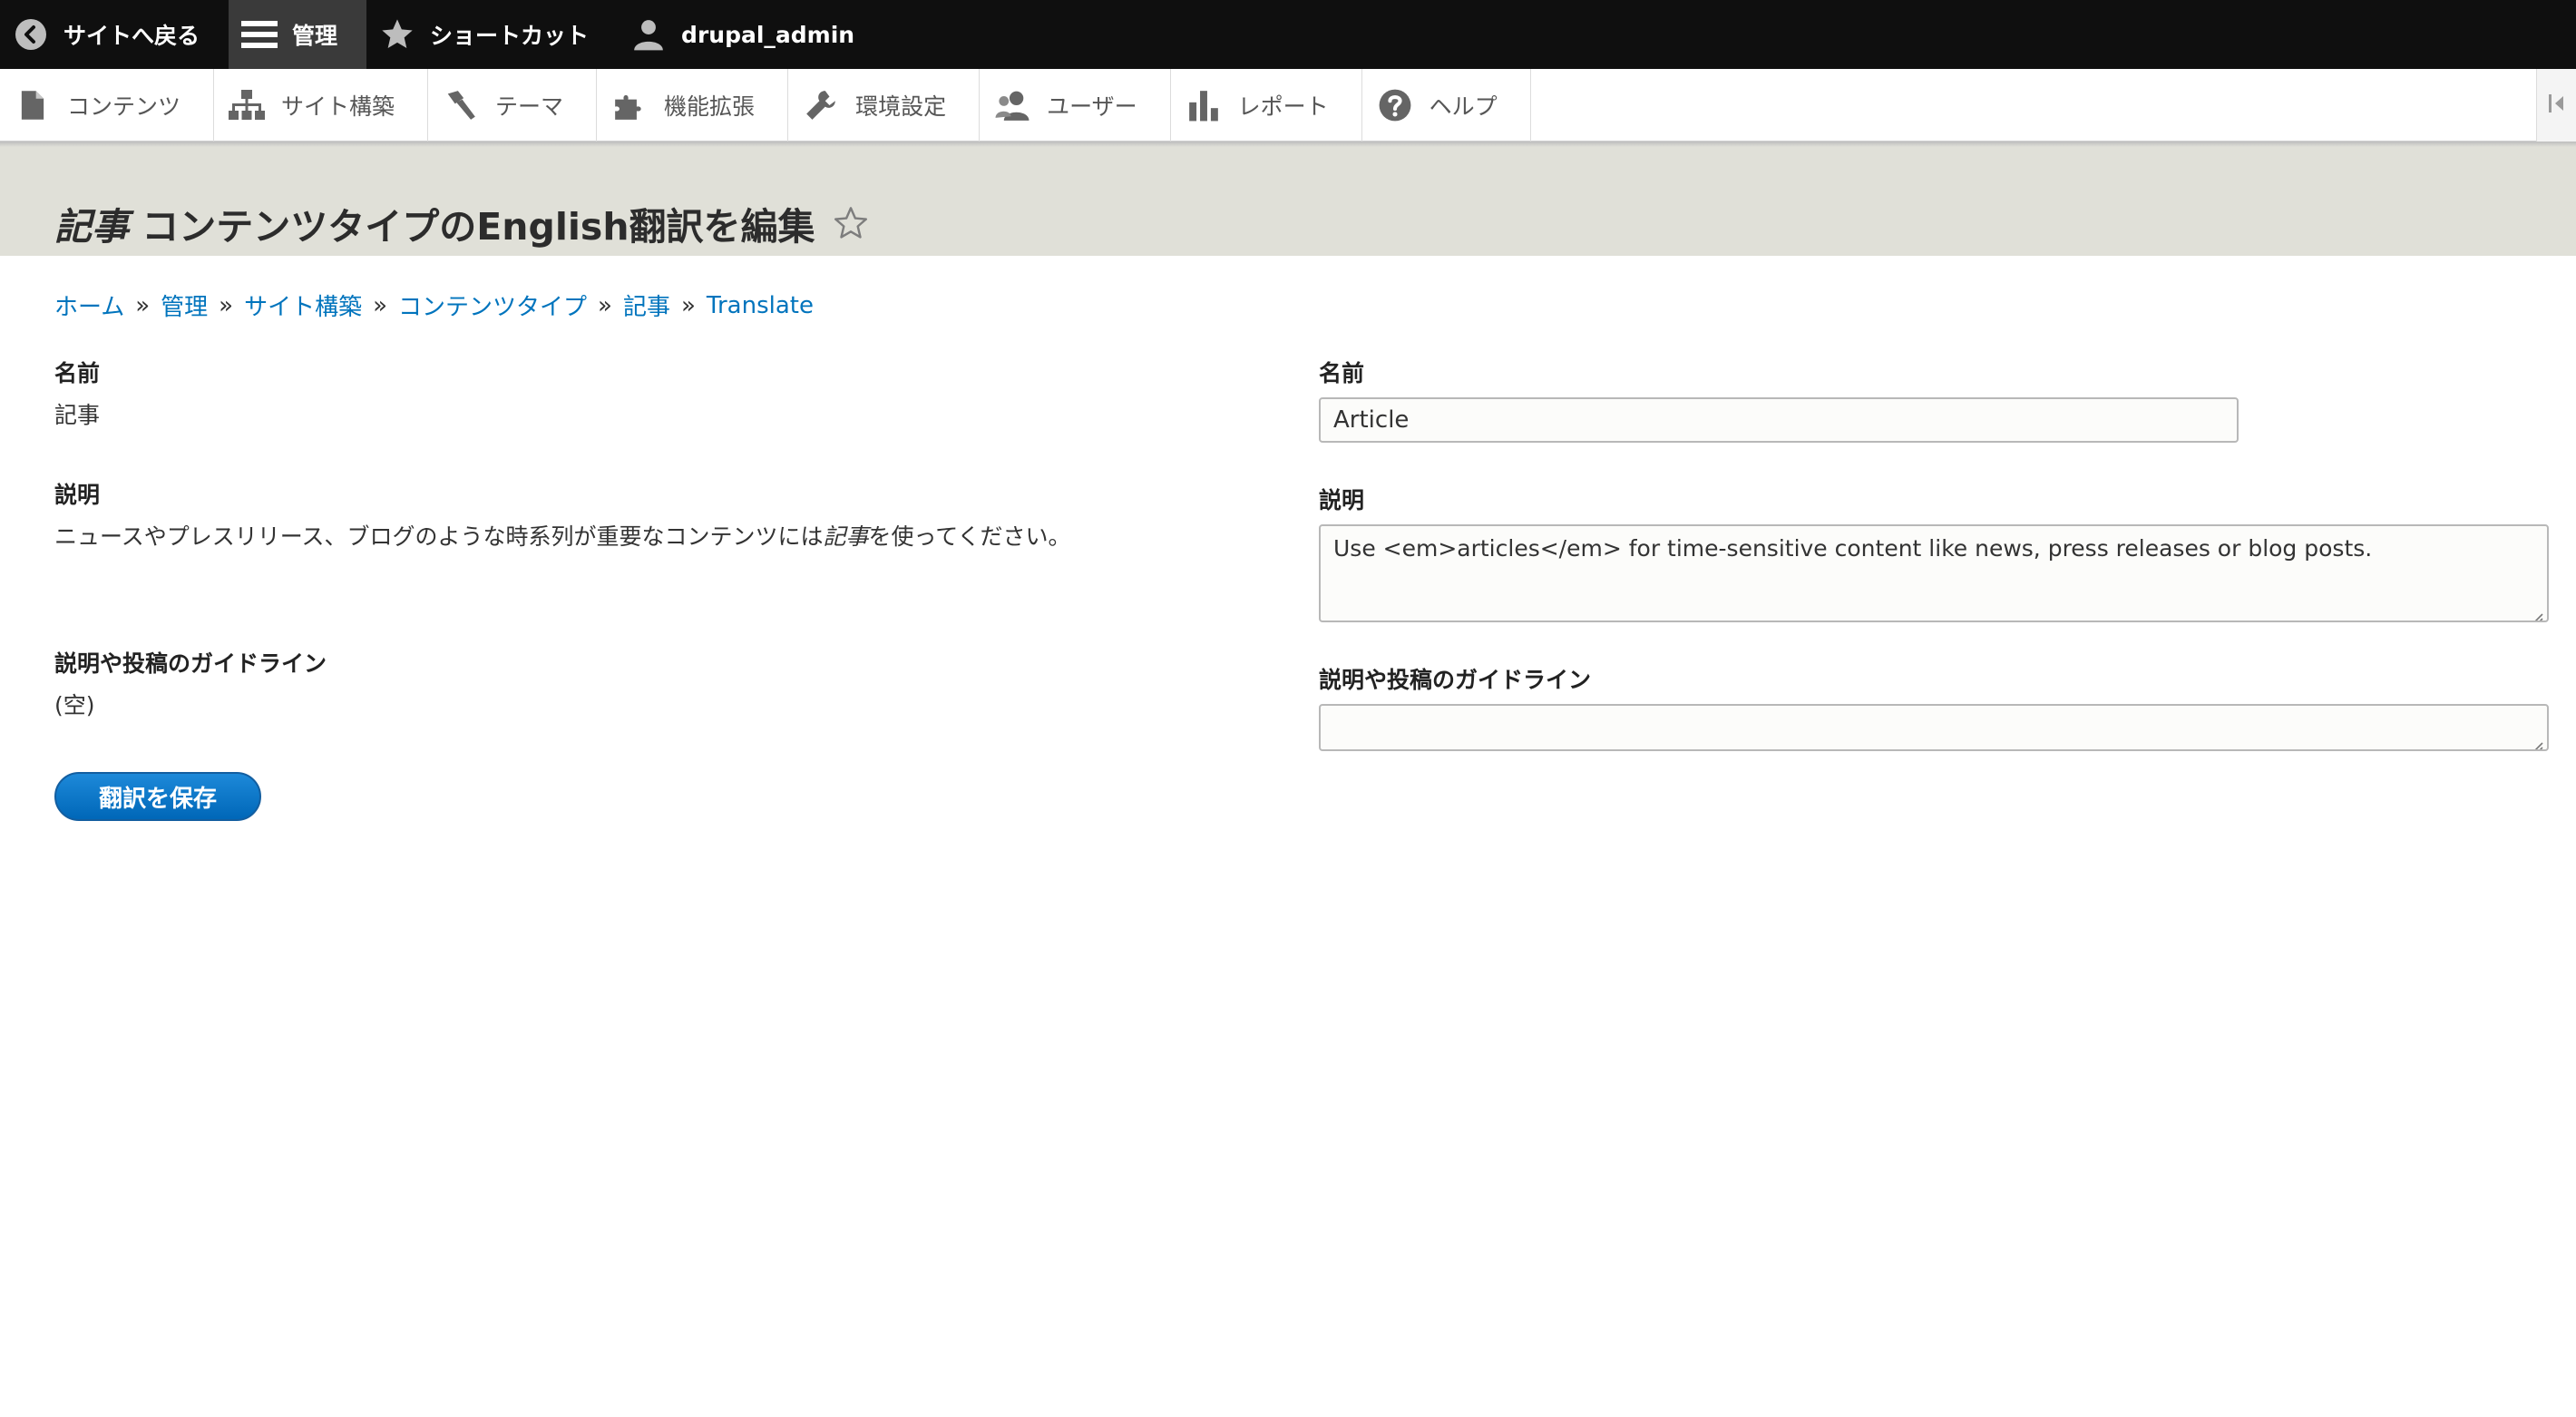  What do you see at coordinates (510, 36) in the screenshot?
I see `shortcuts-label: ショートカット` at bounding box center [510, 36].